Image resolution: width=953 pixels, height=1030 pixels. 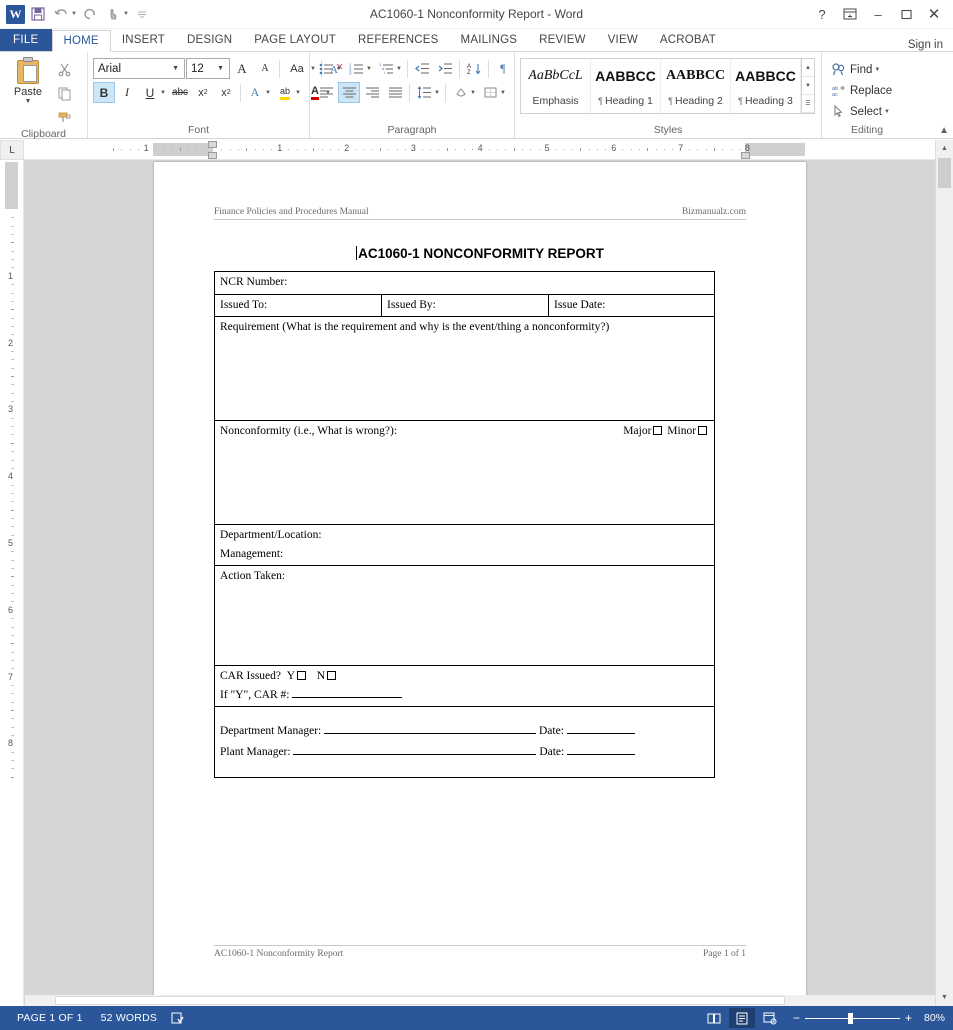 What do you see at coordinates (129, 1018) in the screenshot?
I see `word-count-status: 52 WORDS` at bounding box center [129, 1018].